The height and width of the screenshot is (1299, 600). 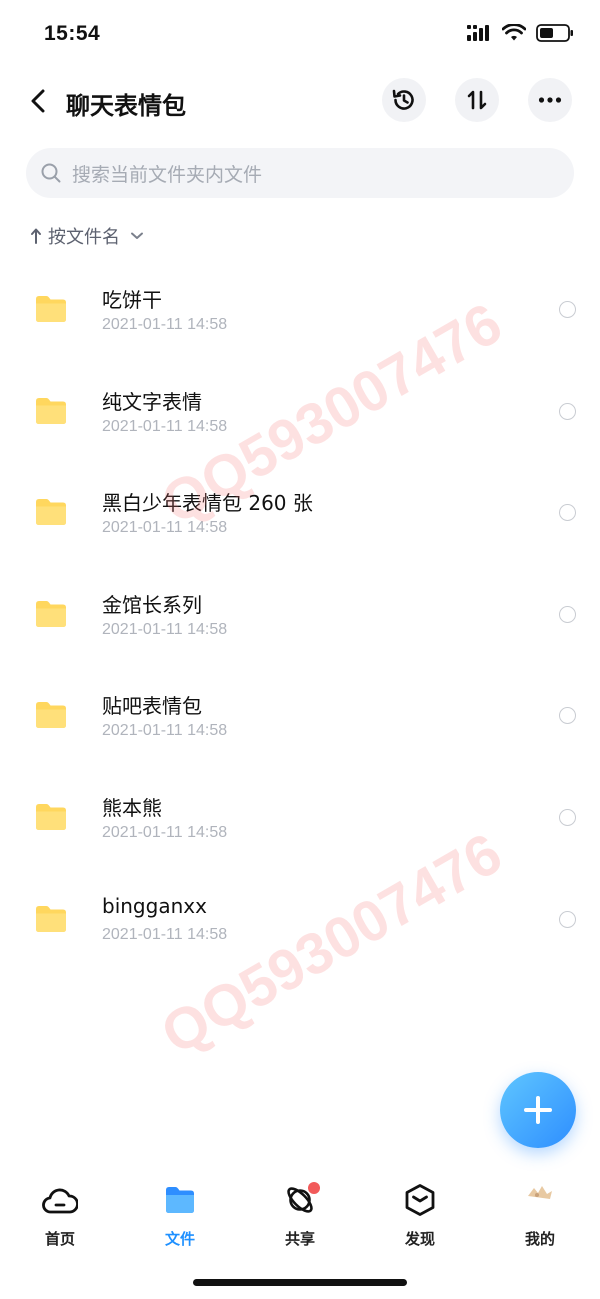 I want to click on list-item: 吃饼干 2021-01-11 14:58, so click(x=300, y=309).